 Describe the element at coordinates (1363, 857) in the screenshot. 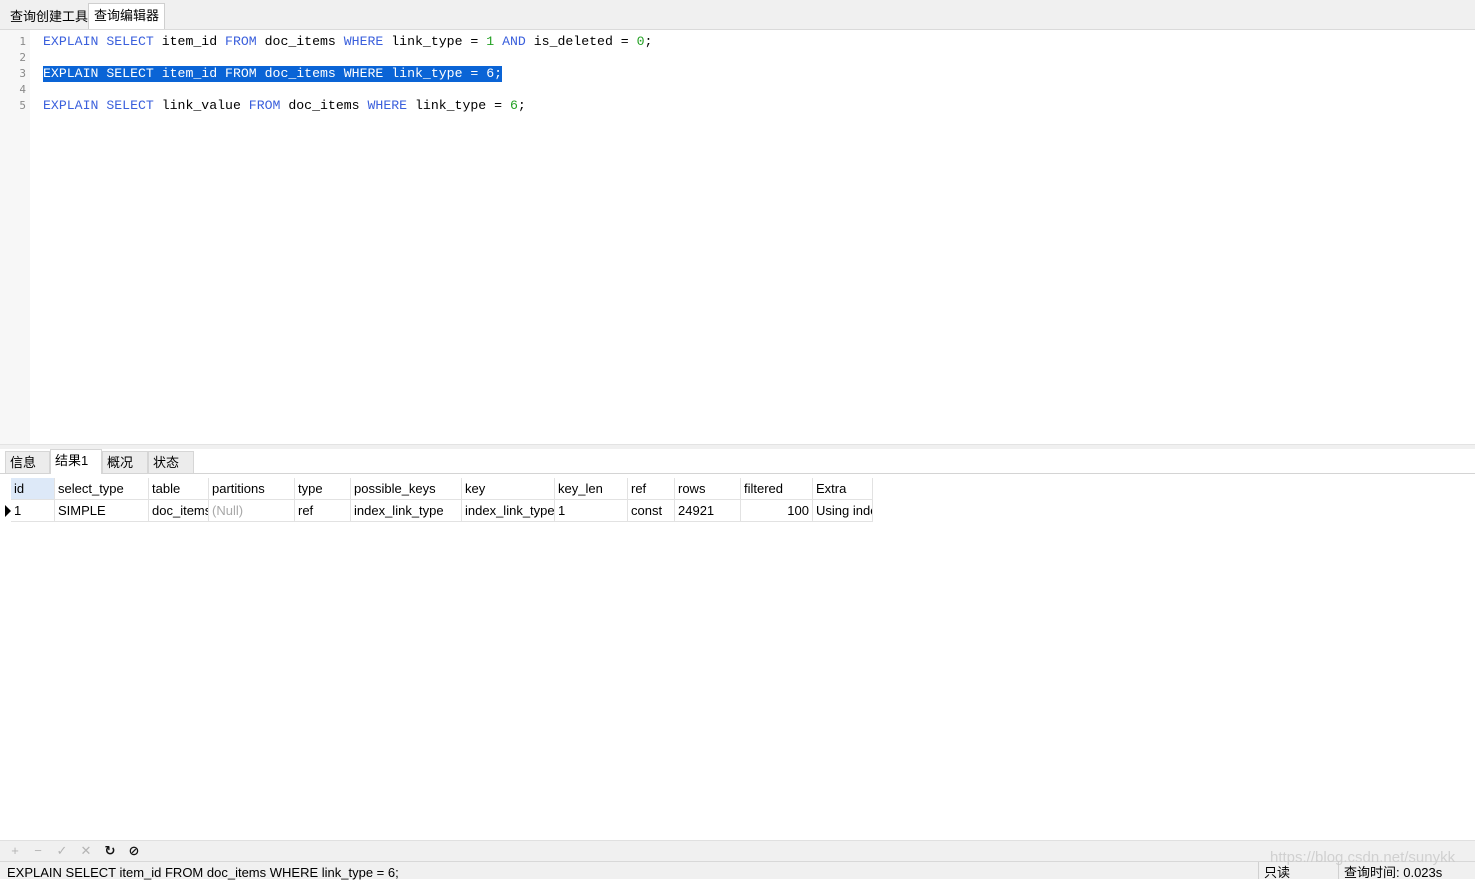

I see `watermark: https://blog.csdn.net/sunykk` at that location.